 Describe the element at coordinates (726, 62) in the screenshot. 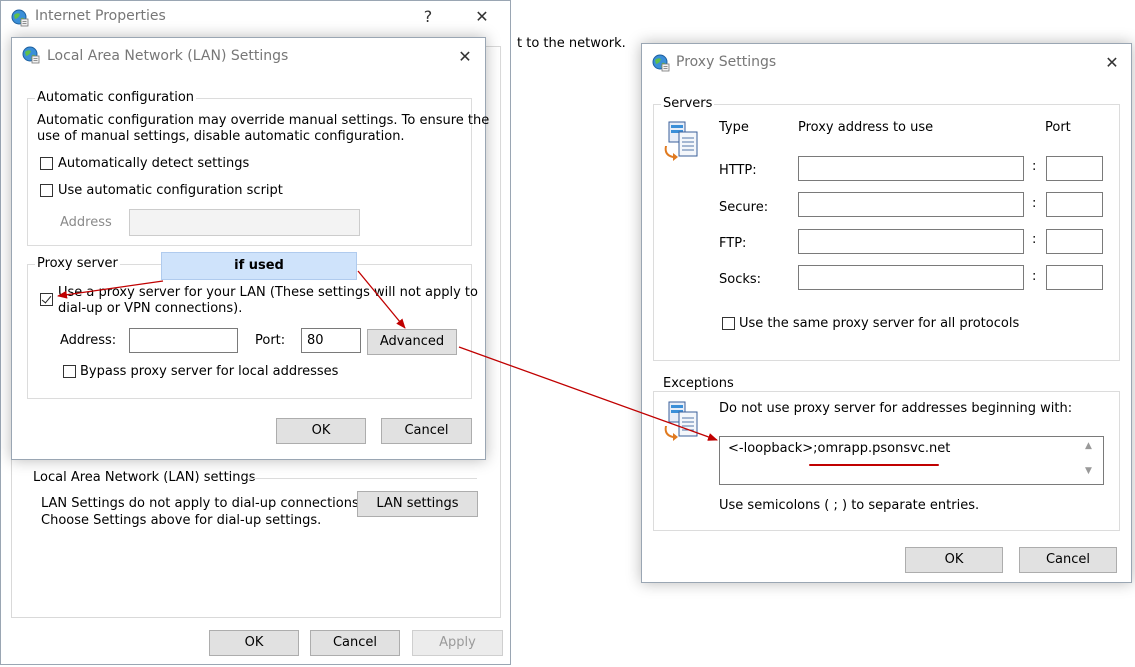

I see `proxy-settings-title: Proxy Settings` at that location.